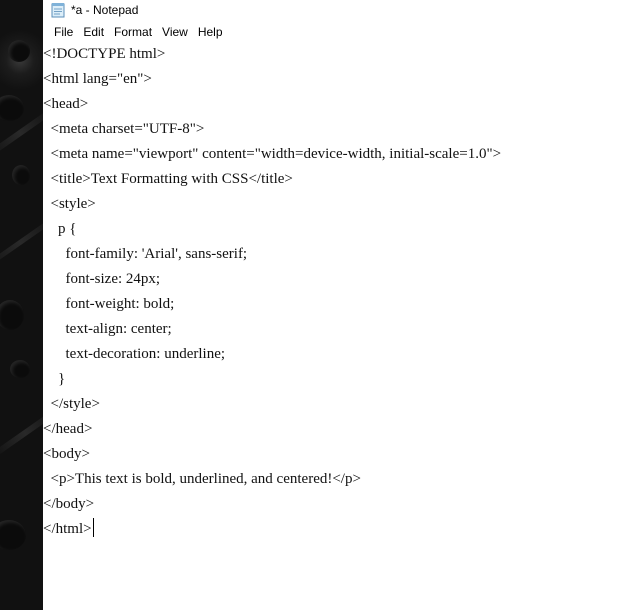 The image size is (638, 610). What do you see at coordinates (58, 10) in the screenshot?
I see `notepad-icon` at bounding box center [58, 10].